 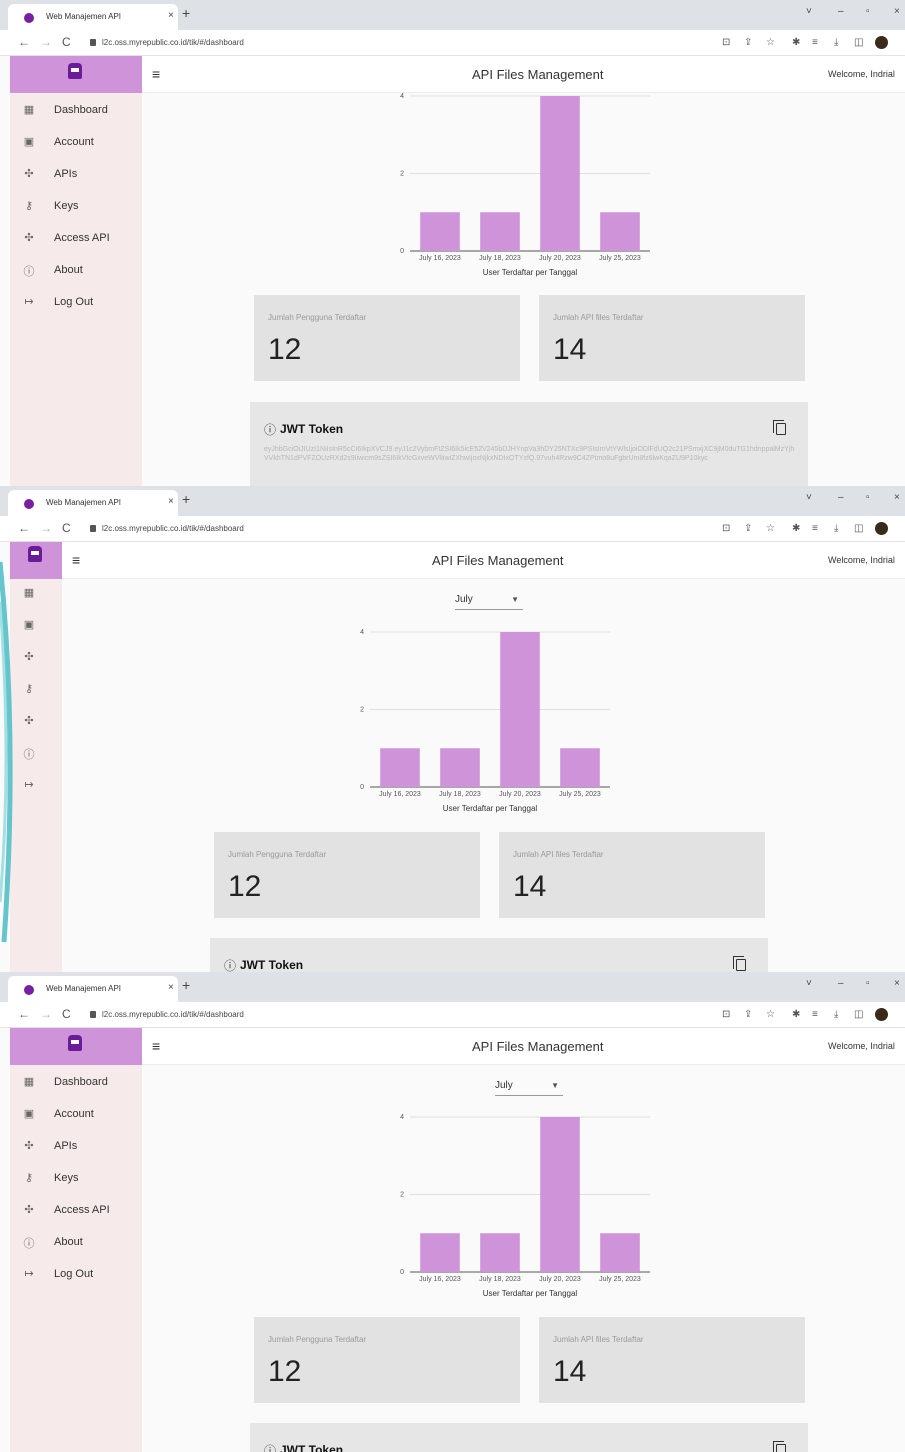 What do you see at coordinates (620, 258) in the screenshot?
I see `x-tick-label: July 25, 2023` at bounding box center [620, 258].